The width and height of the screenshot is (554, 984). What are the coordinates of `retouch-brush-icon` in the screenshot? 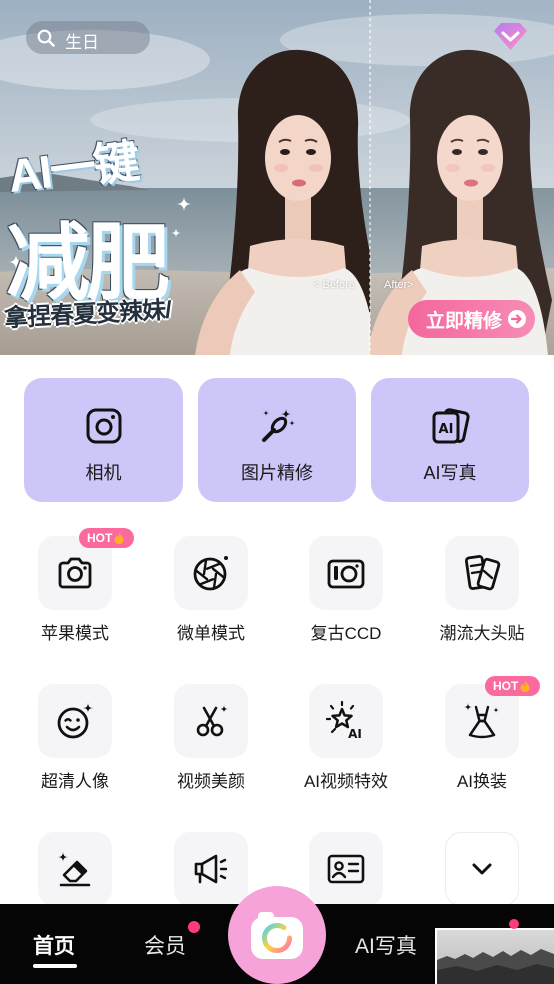 It's located at (278, 425).